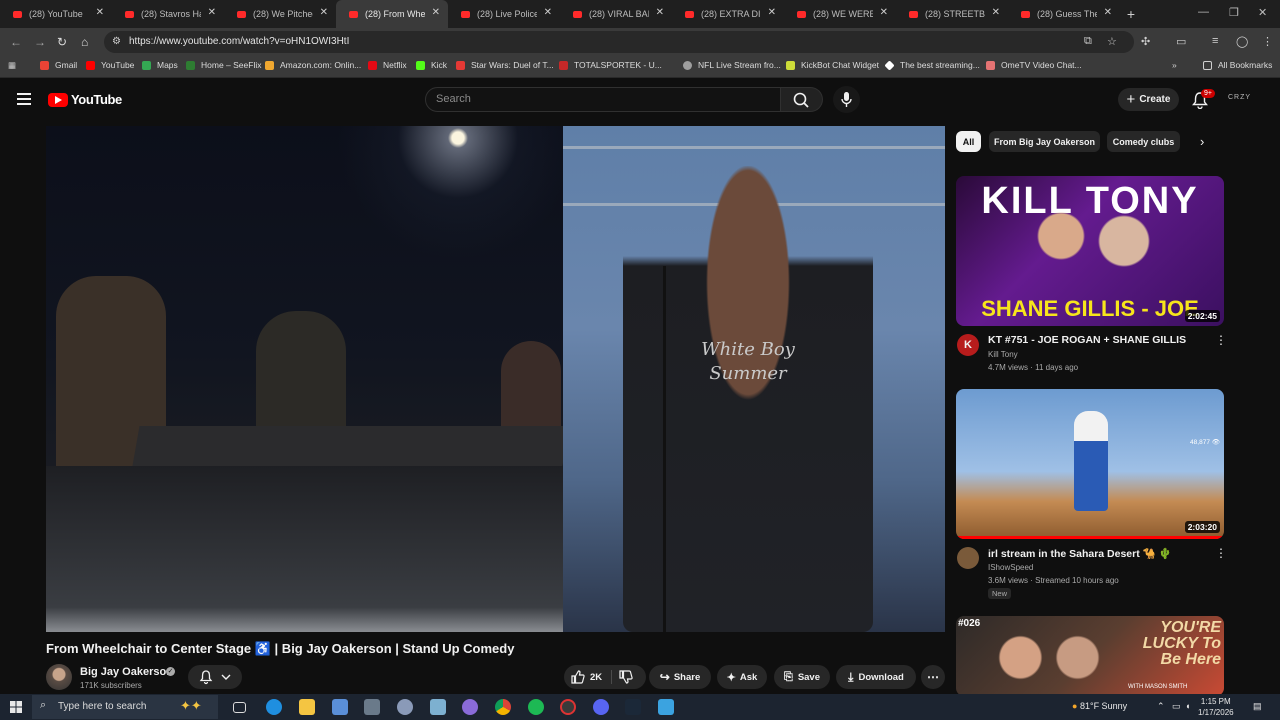 This screenshot has height=720, width=1280. I want to click on browser-menu-icon: ⋮, so click(1267, 41).